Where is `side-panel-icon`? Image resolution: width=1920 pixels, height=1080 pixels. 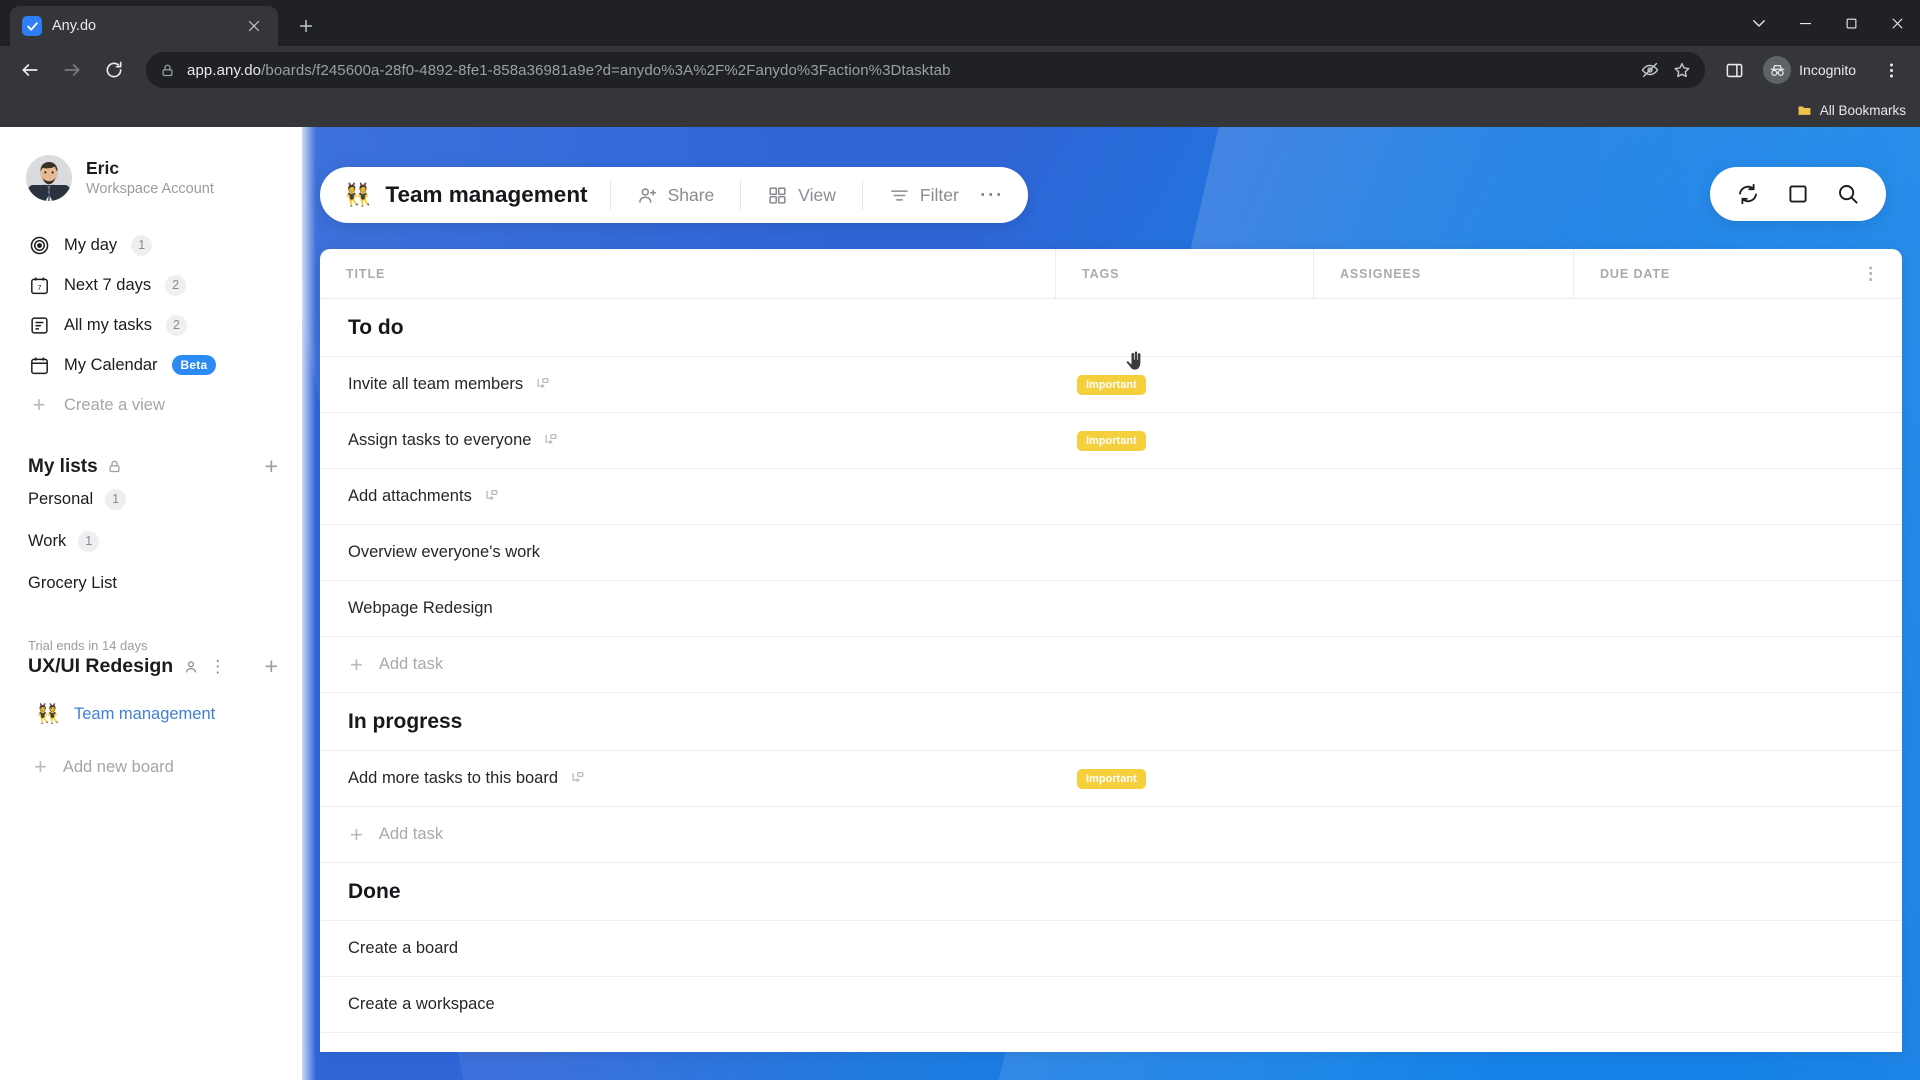 side-panel-icon is located at coordinates (1734, 70).